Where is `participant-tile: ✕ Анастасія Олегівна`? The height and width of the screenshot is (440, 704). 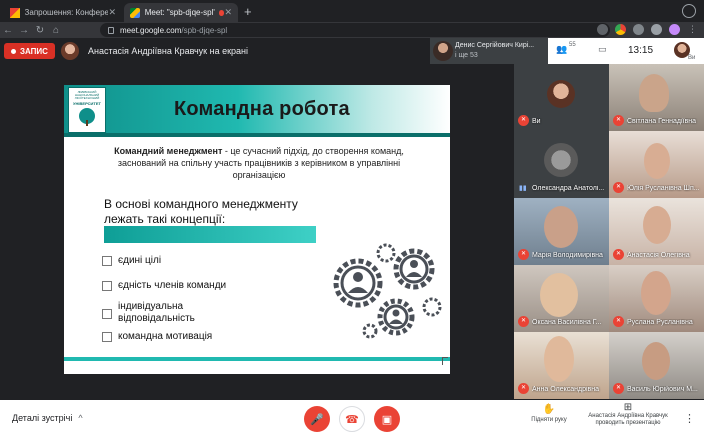
participant-tile: ✕ Анастасія Олегівна is located at coordinates (656, 231).